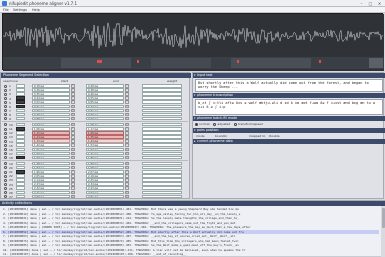  What do you see at coordinates (95, 157) in the screenshot?
I see `segment-row: 18 1.69.kw ↕ 1.80.kw ↕` at bounding box center [95, 157].